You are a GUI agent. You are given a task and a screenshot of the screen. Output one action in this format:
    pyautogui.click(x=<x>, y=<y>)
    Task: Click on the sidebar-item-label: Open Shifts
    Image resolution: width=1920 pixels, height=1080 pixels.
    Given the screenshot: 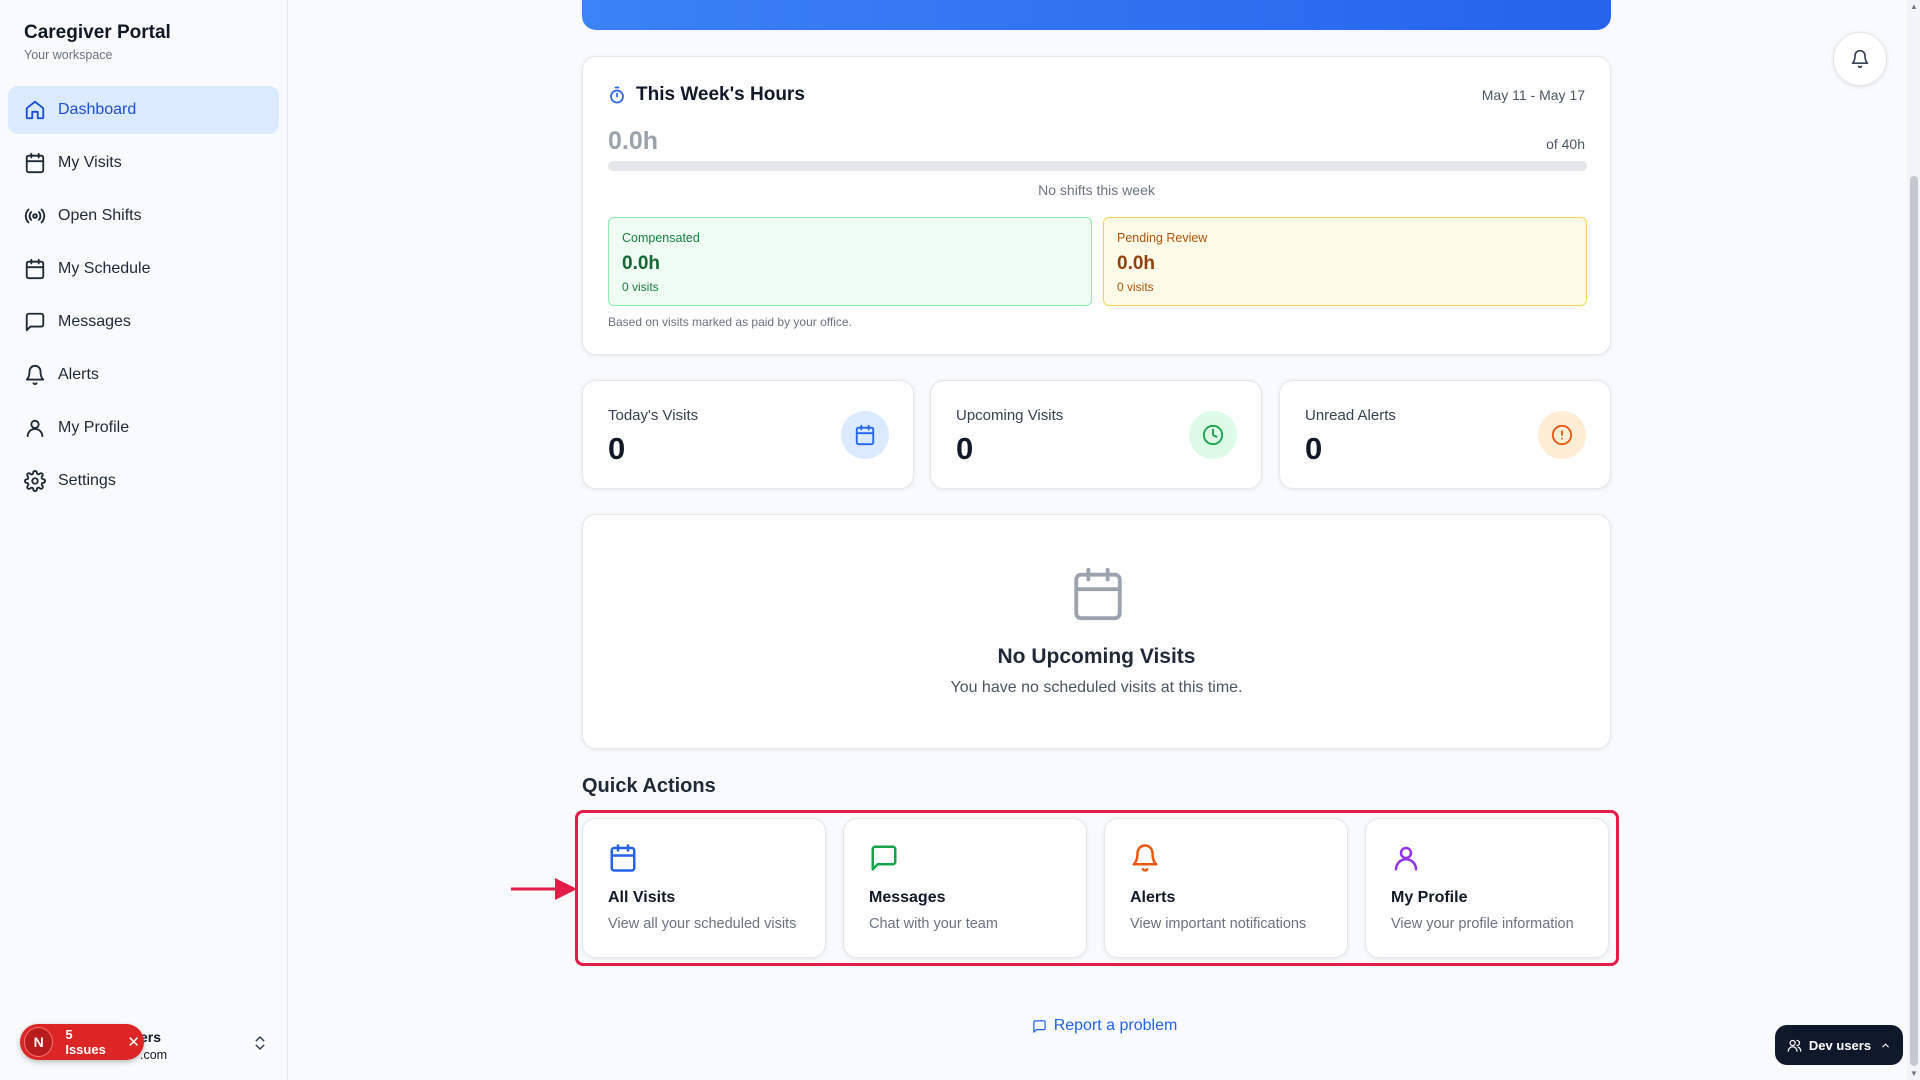 What is the action you would take?
    pyautogui.click(x=100, y=215)
    